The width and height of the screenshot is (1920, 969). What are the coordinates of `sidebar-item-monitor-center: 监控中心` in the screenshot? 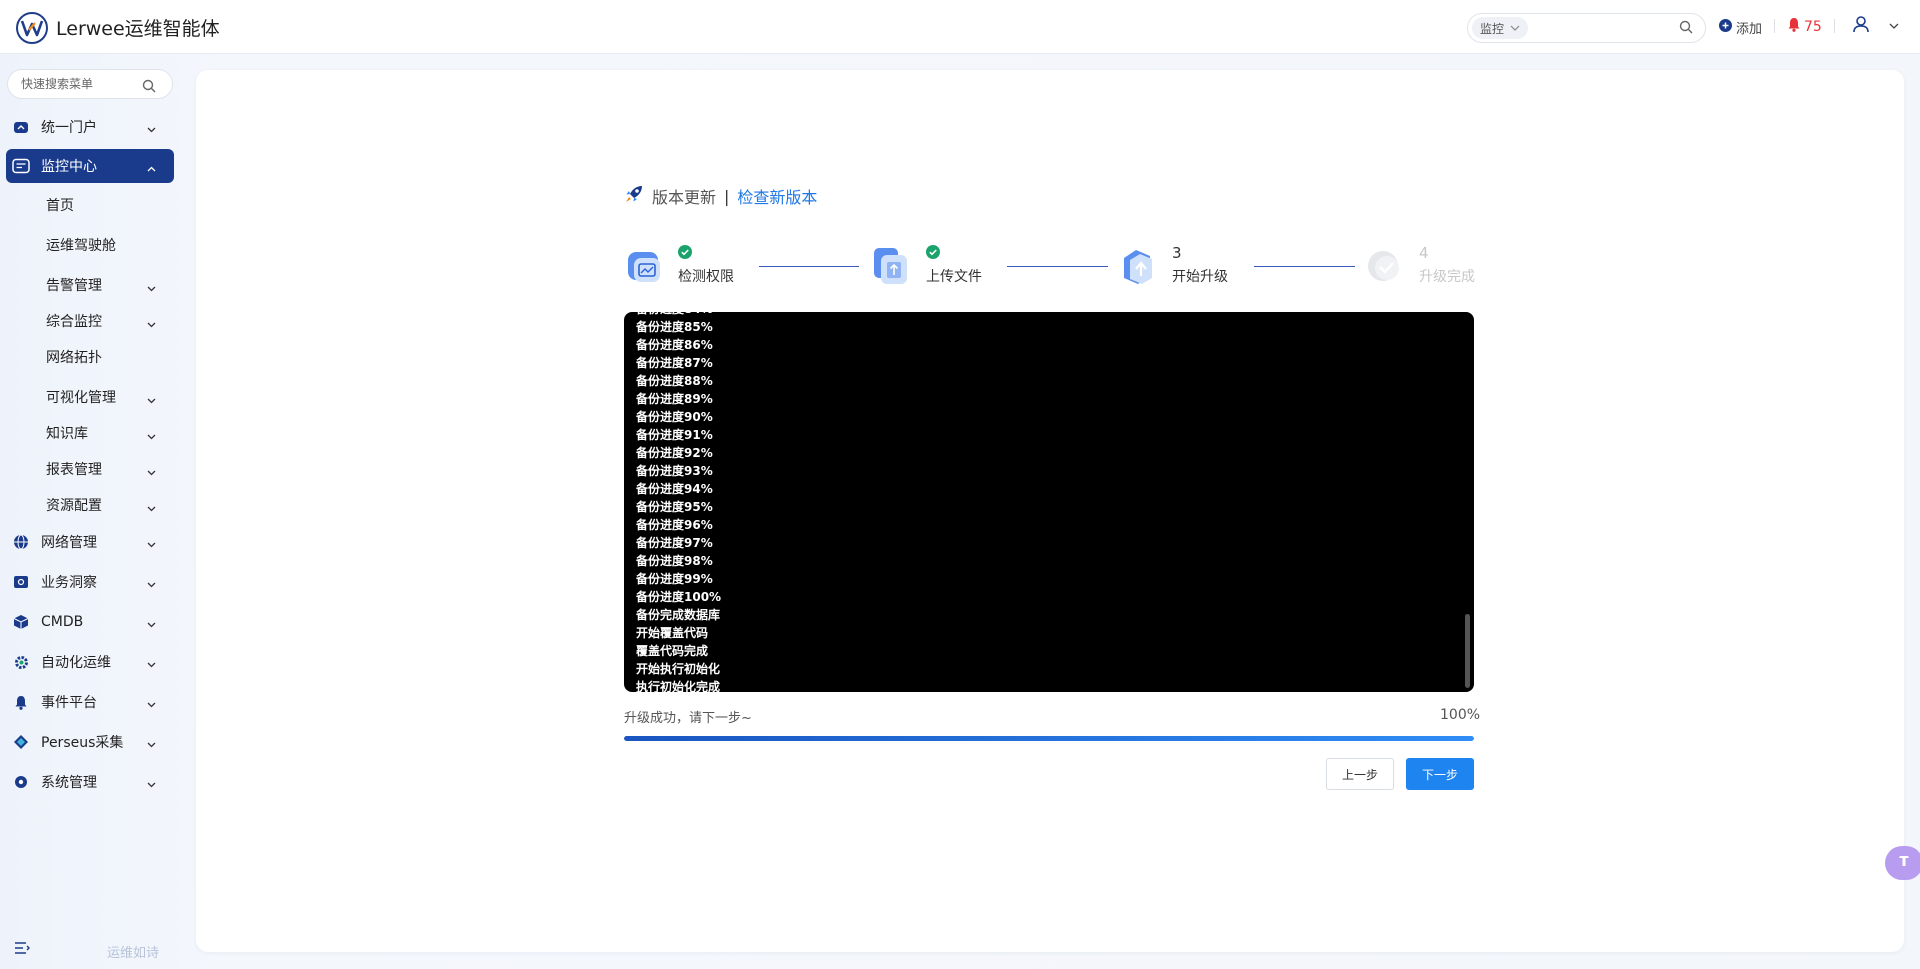 It's located at (90, 166).